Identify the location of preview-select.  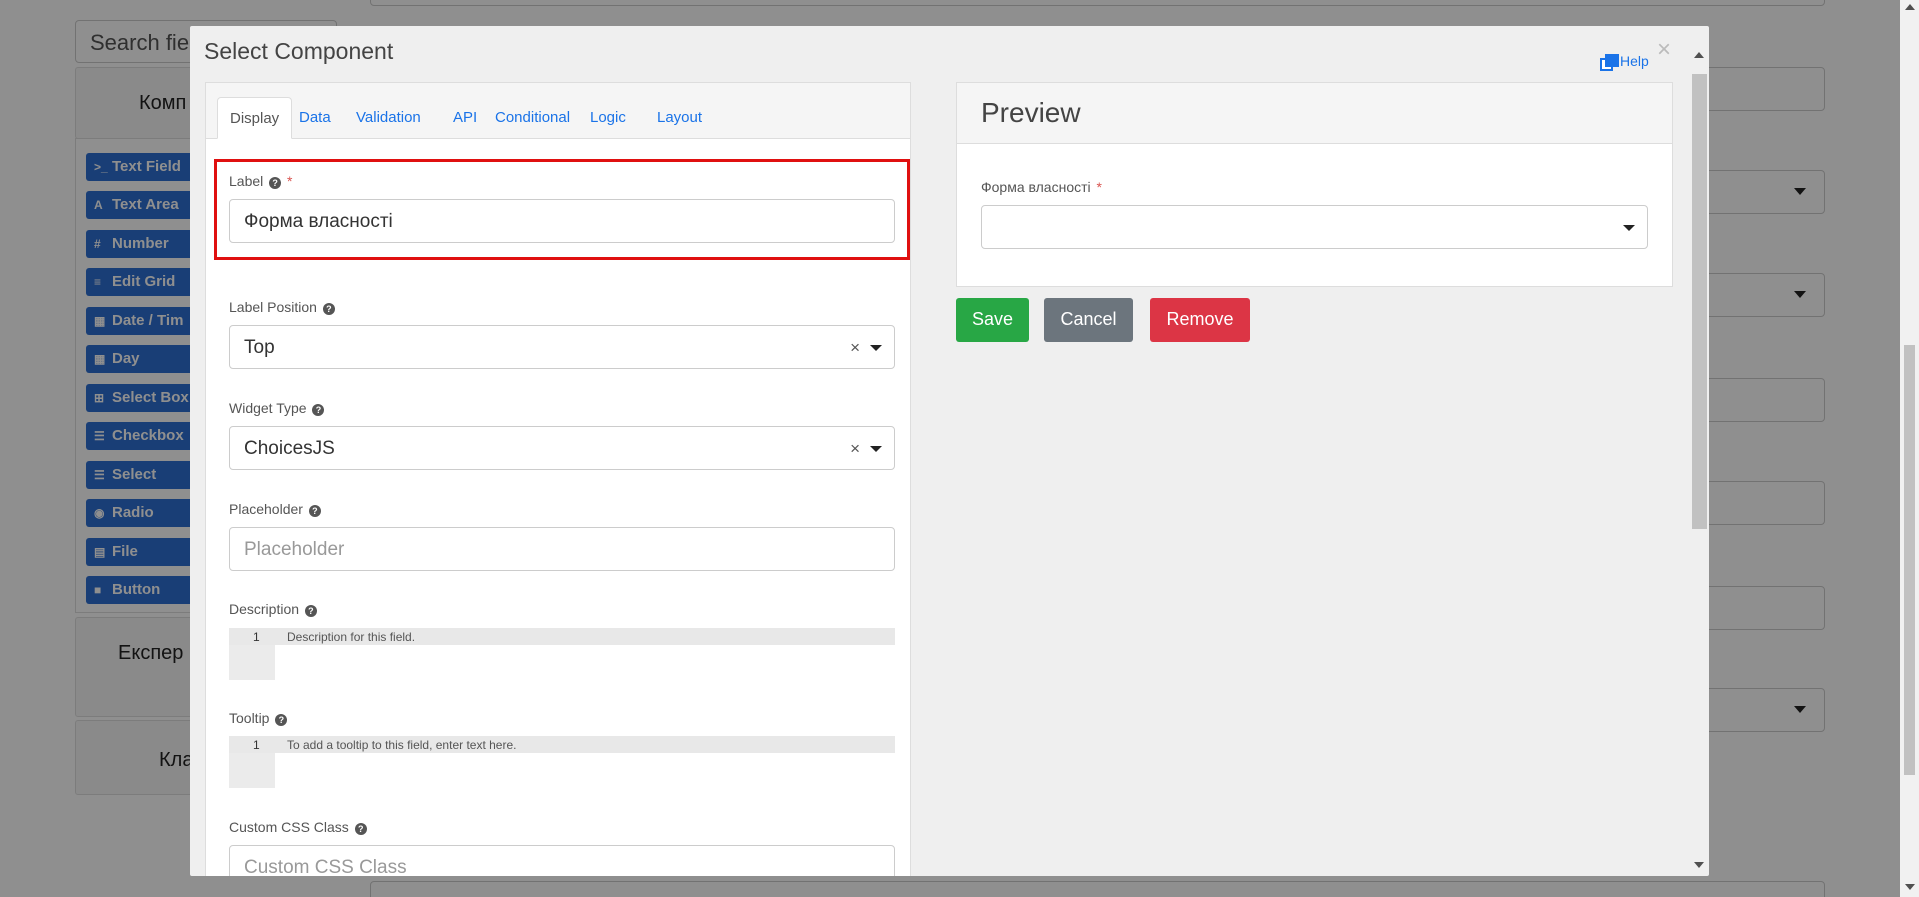
(1314, 227).